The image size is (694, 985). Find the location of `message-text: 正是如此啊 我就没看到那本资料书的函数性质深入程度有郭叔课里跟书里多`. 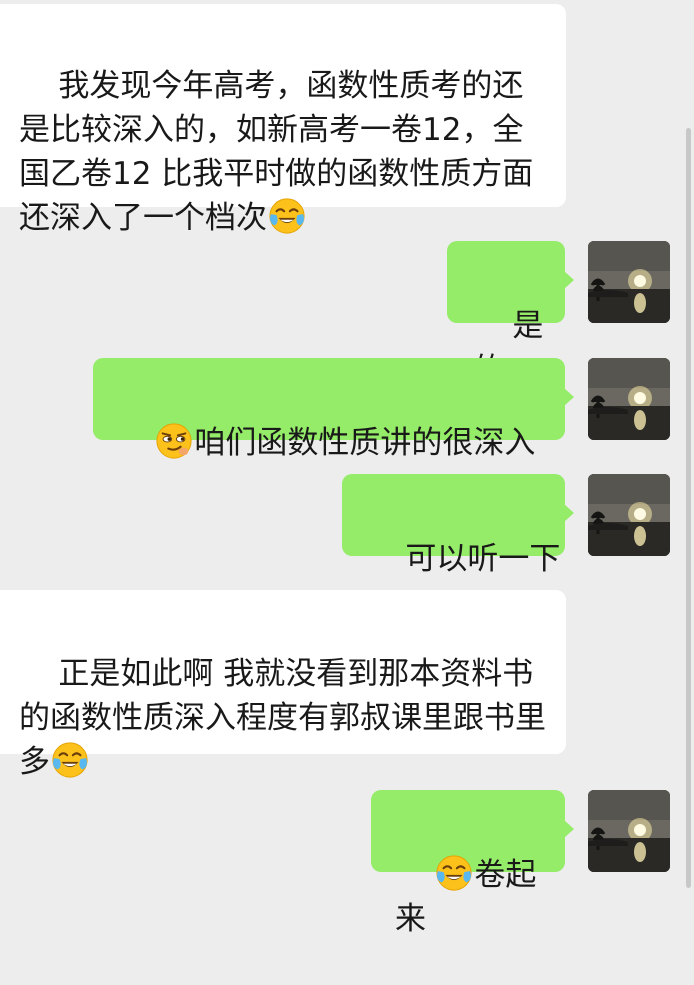

message-text: 正是如此啊 我就没看到那本资料书的函数性质深入程度有郭叔课里跟书里多 is located at coordinates (282, 718).